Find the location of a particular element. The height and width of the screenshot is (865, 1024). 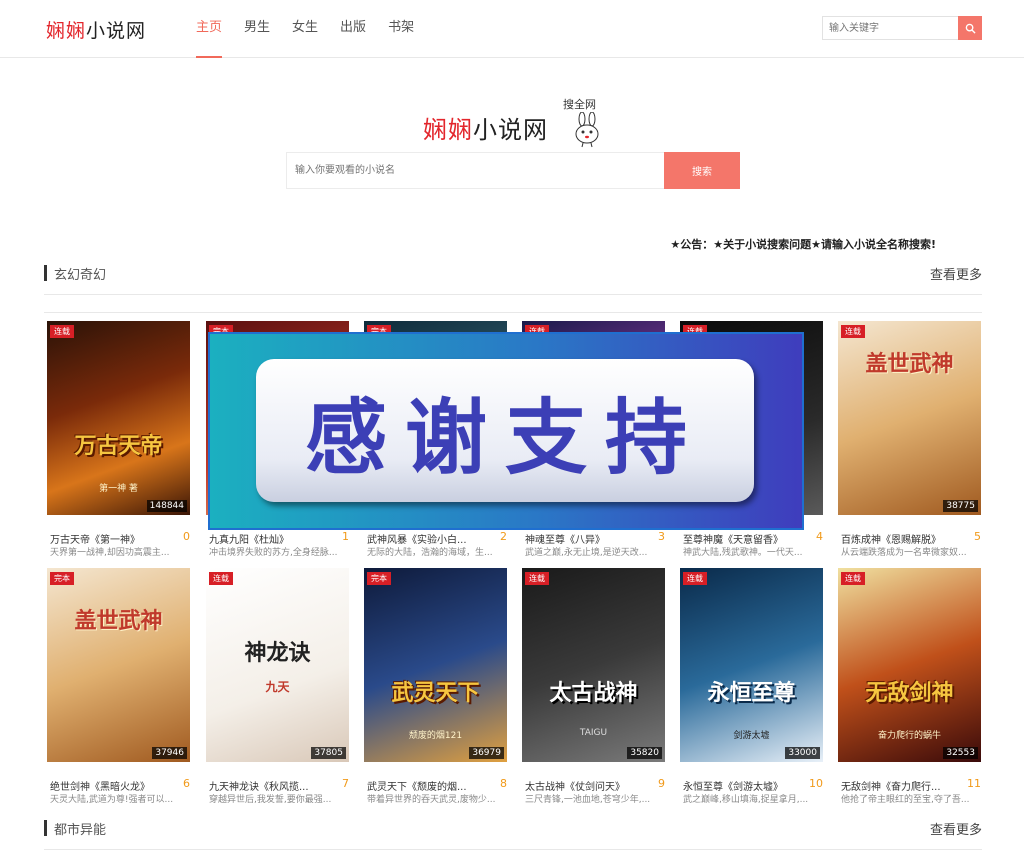

cover-sub: 颓废的烟121 is located at coordinates (435, 736).